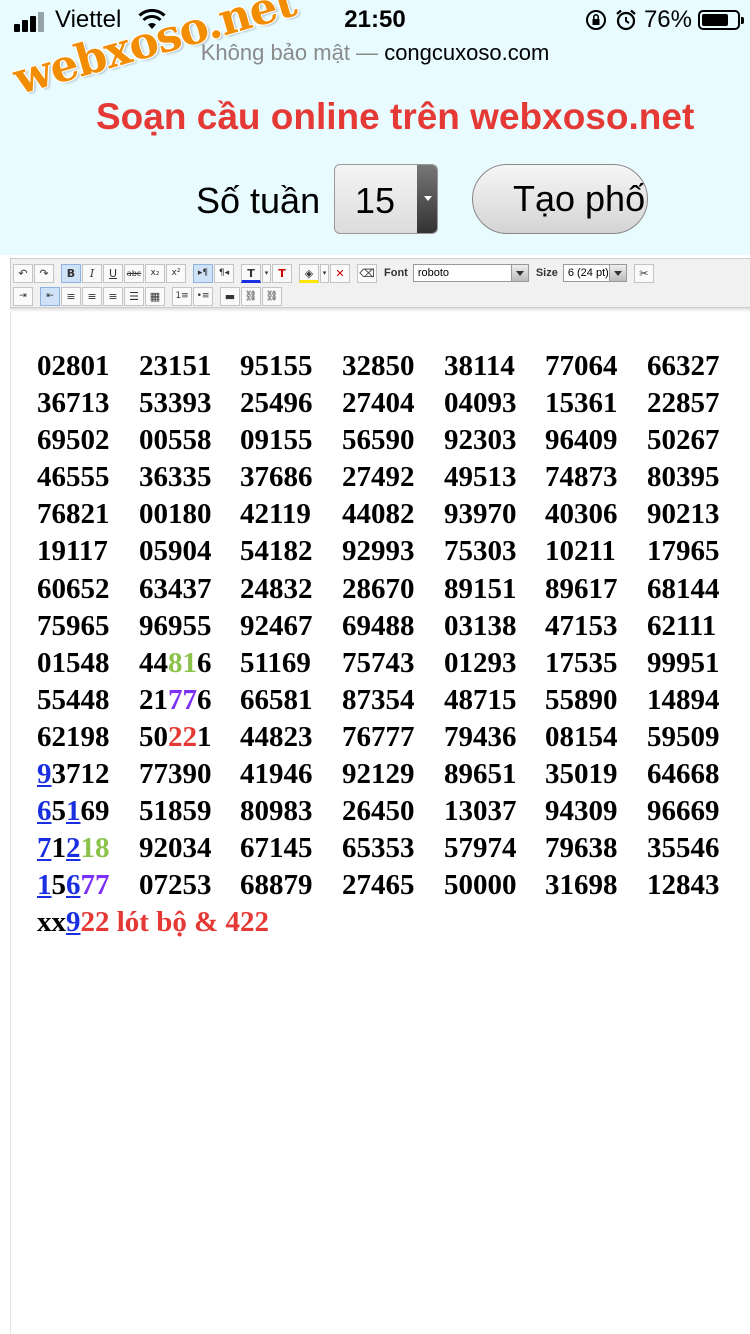  What do you see at coordinates (251, 273) in the screenshot?
I see `text-color-icon: T` at bounding box center [251, 273].